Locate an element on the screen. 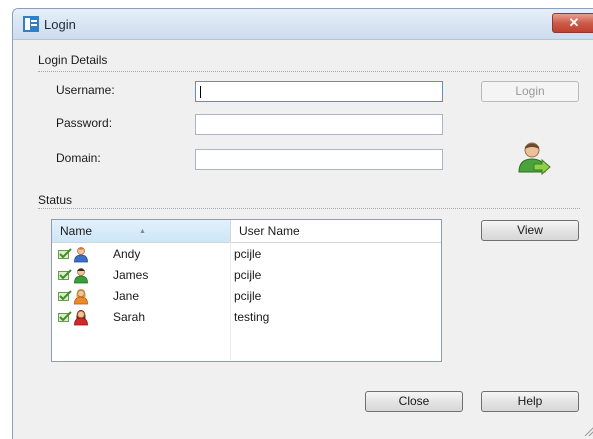  list-header: Name ▲ User Name is located at coordinates (246, 231).